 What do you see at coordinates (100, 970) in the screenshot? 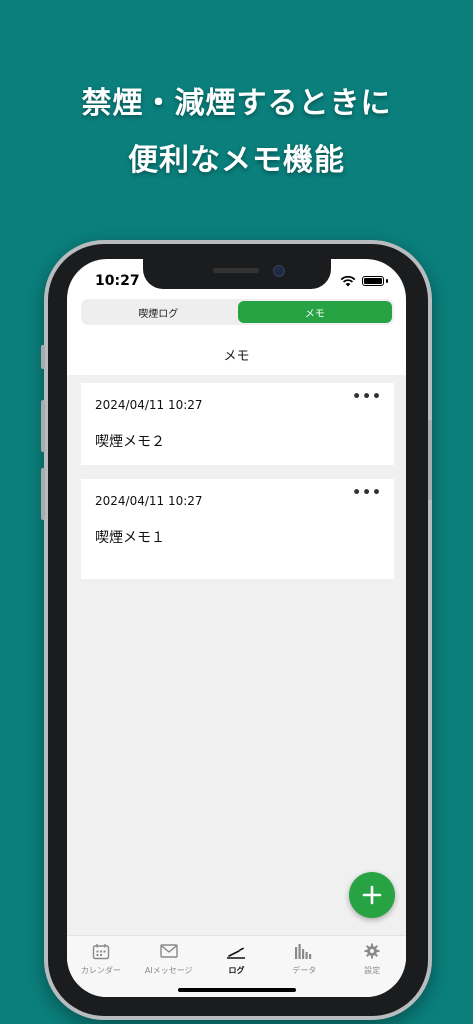
I see `tab-label: カレンダー` at bounding box center [100, 970].